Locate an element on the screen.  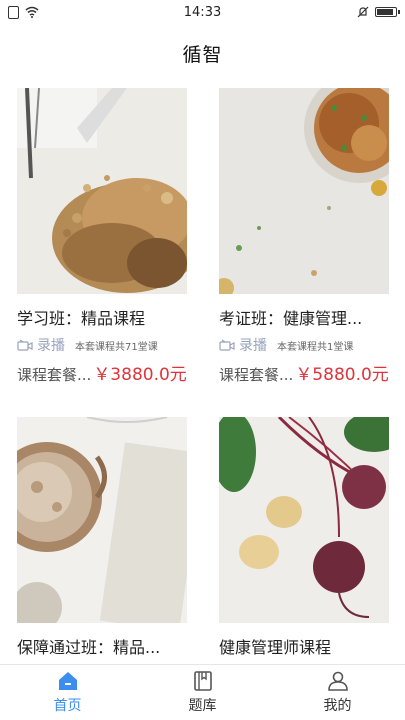
tab-home: 首页 is located at coordinates (67, 692).